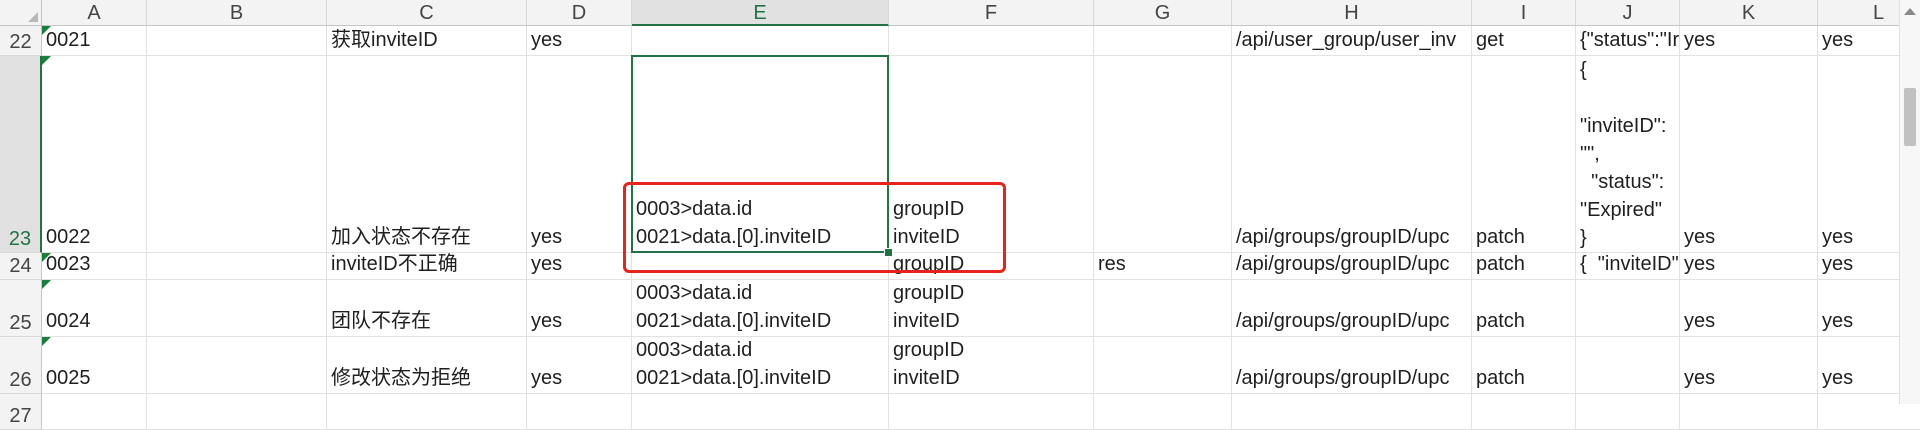 The width and height of the screenshot is (1920, 430). I want to click on cell-e26: 0003>data.id 0021>data.[0].inviteID, so click(760, 365).